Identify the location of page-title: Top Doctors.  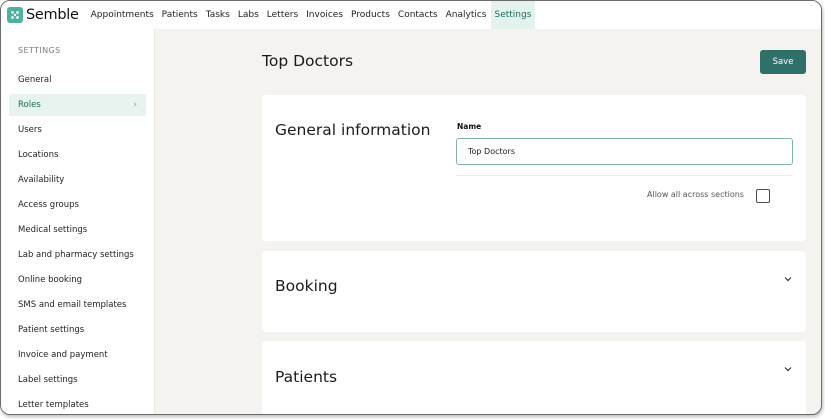
(308, 61).